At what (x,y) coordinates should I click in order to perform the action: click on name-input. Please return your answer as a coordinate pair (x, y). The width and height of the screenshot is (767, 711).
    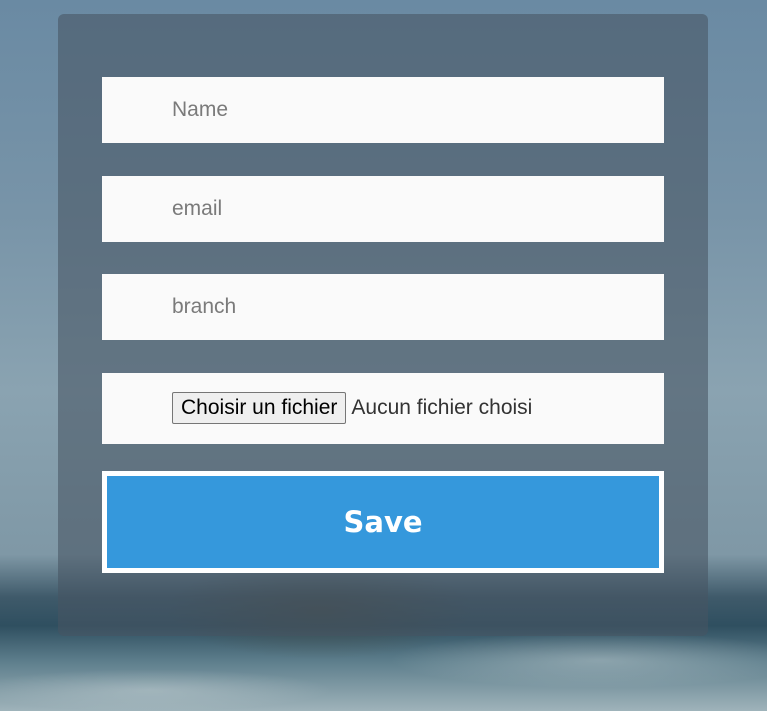
    Looking at the image, I should click on (383, 110).